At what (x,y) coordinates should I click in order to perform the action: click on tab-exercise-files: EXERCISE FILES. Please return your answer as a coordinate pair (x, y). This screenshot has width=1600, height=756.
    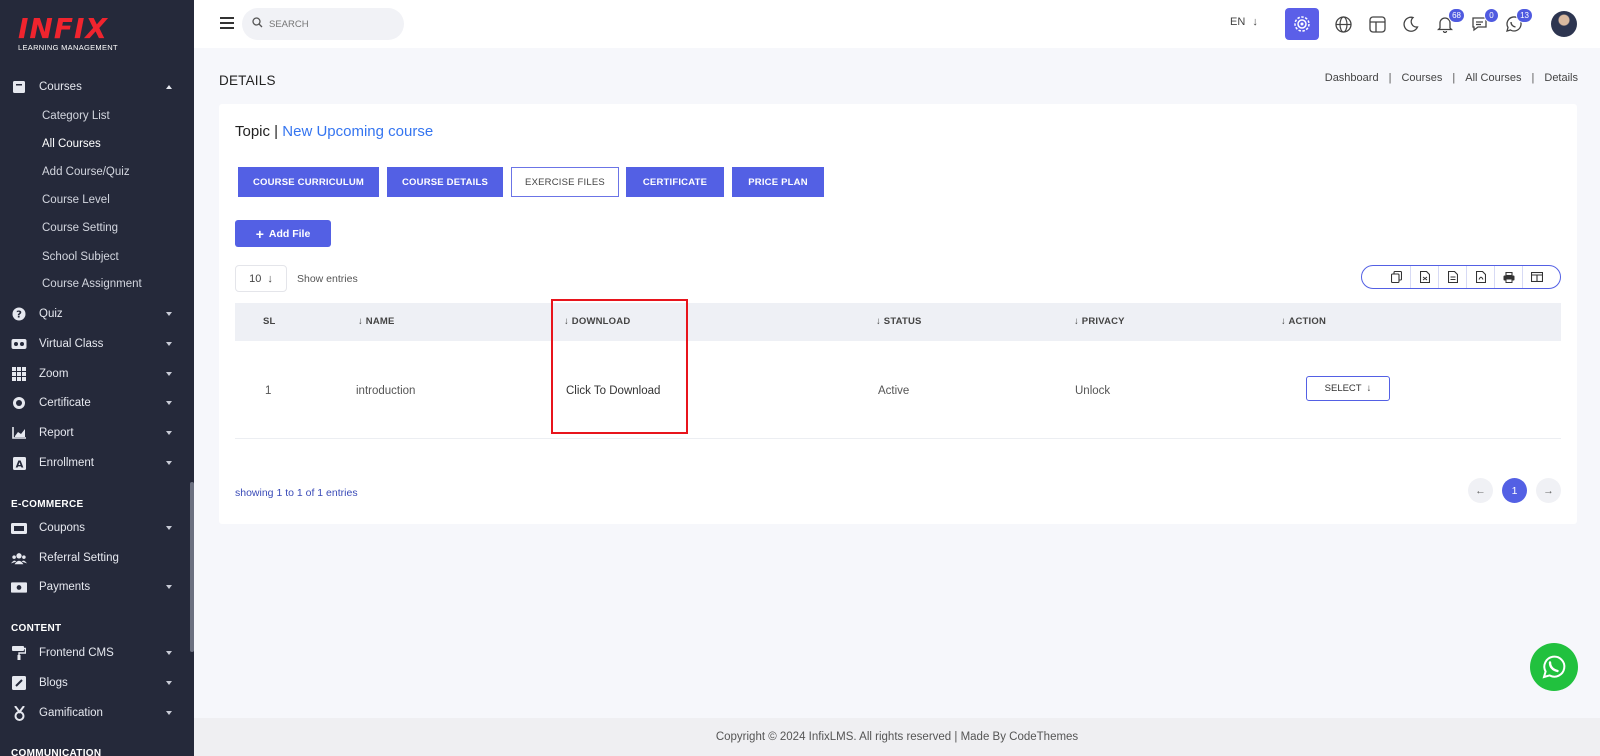
    Looking at the image, I should click on (565, 182).